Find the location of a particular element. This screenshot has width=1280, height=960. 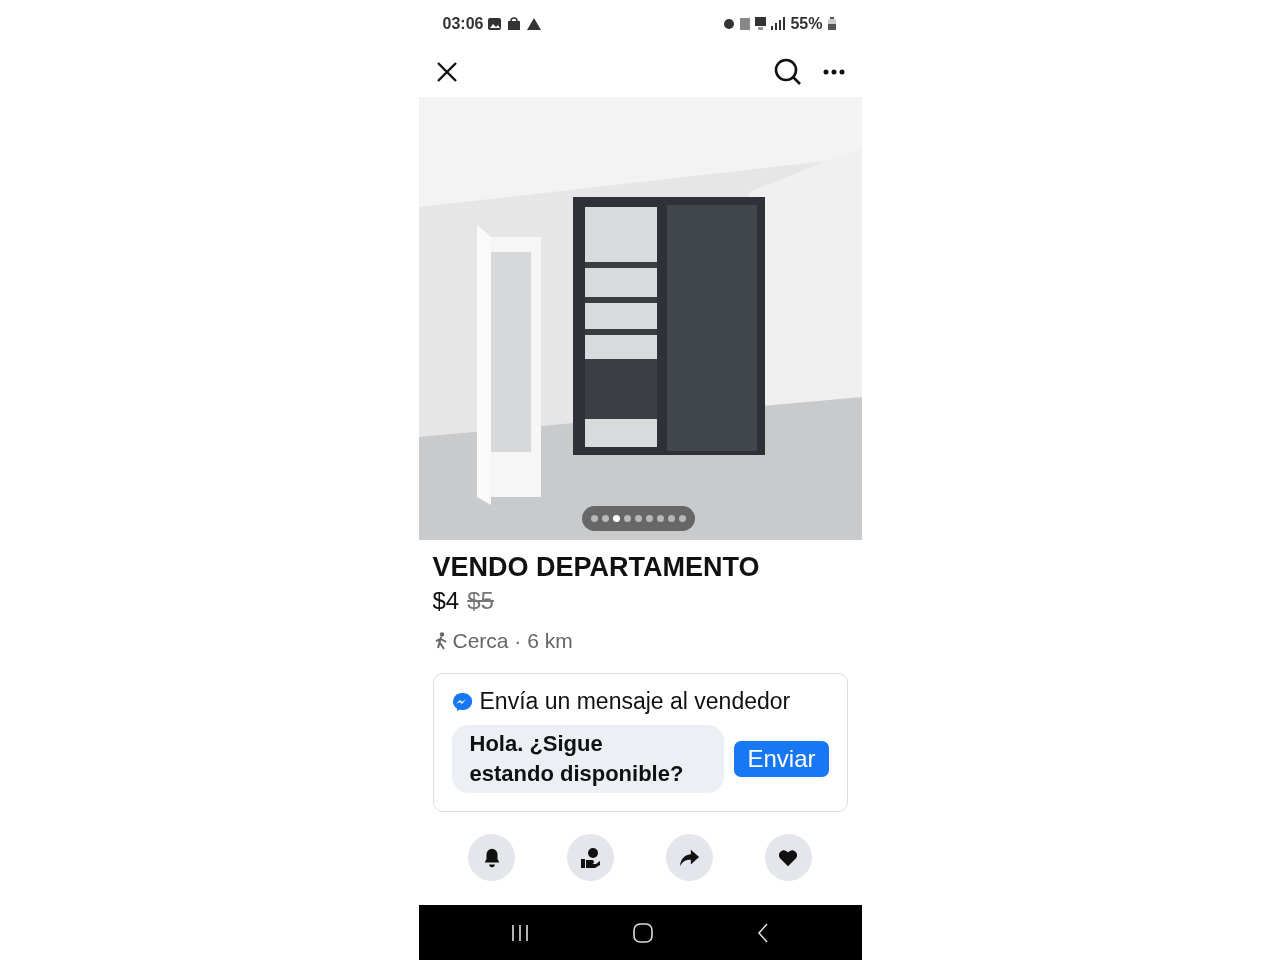

battery-icon is located at coordinates (831, 23).